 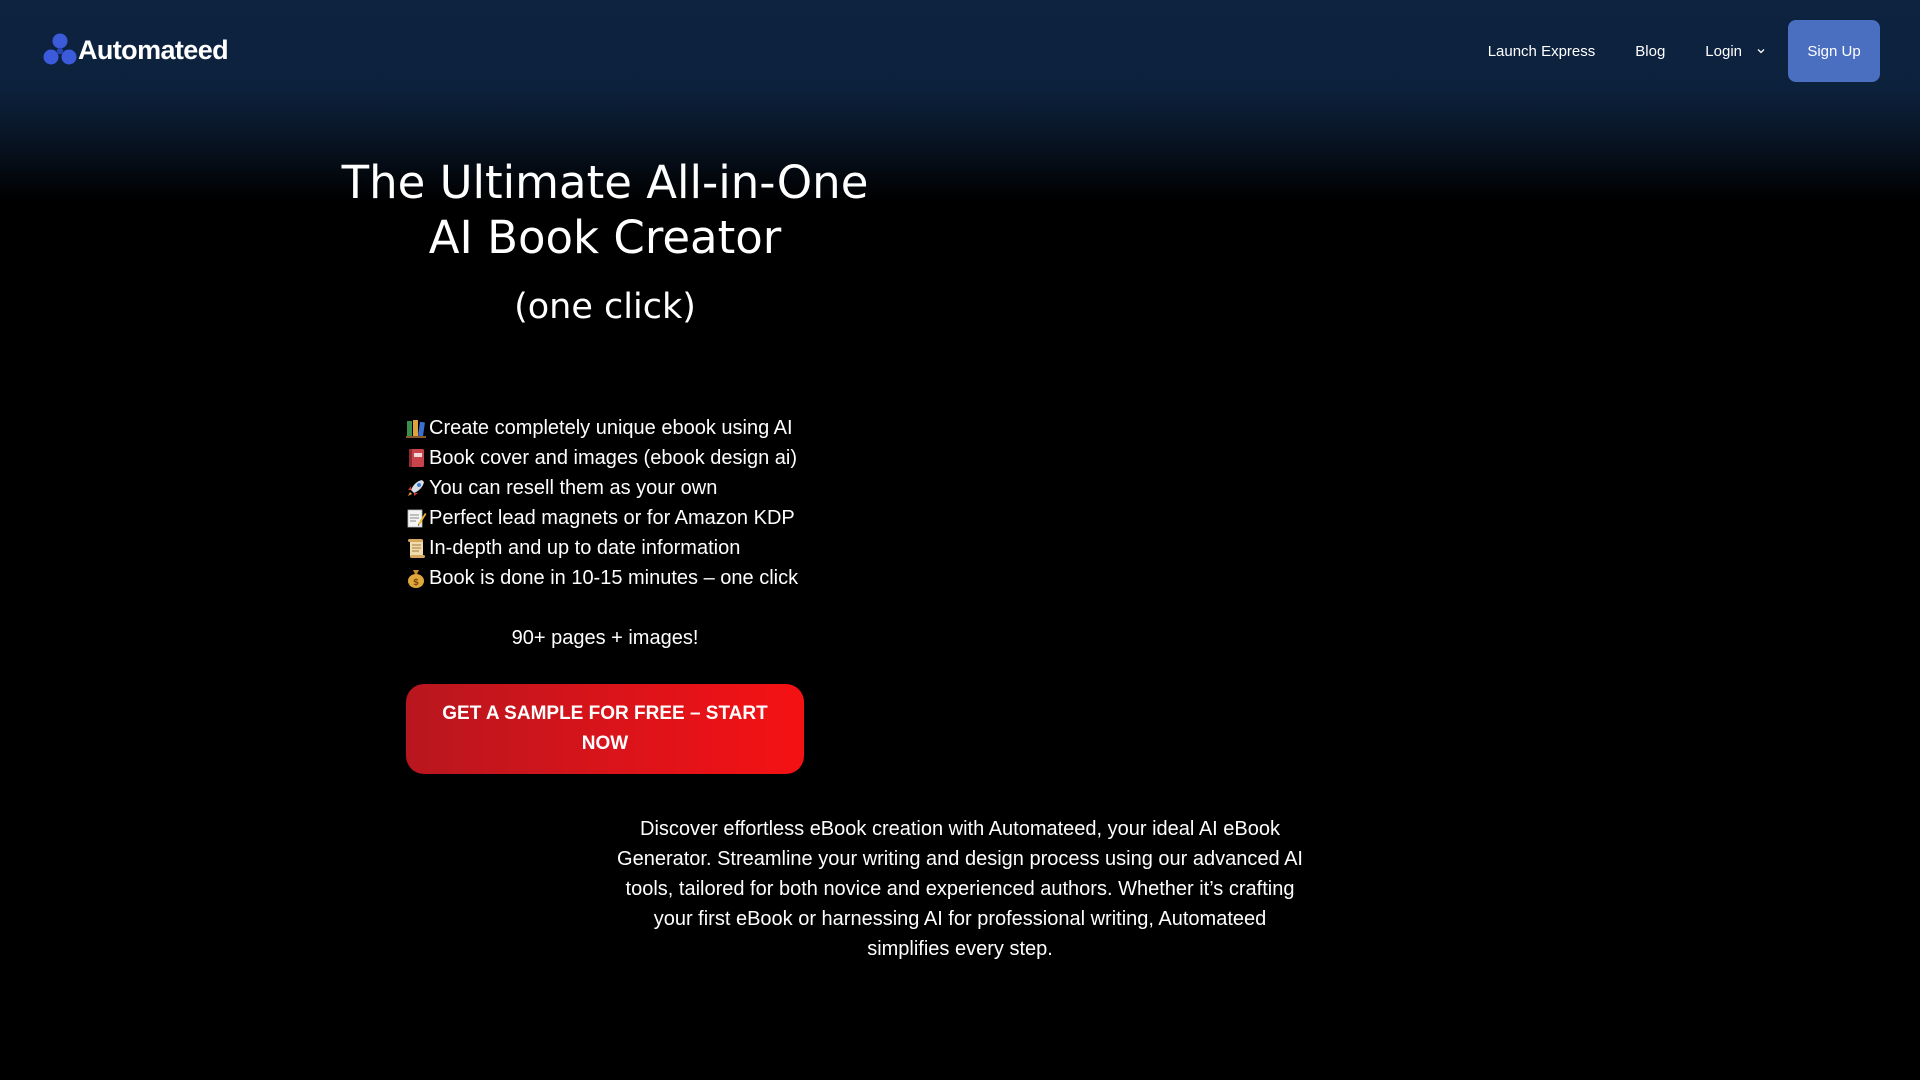 I want to click on feature-item: You can resell them as your own, so click(x=601, y=488).